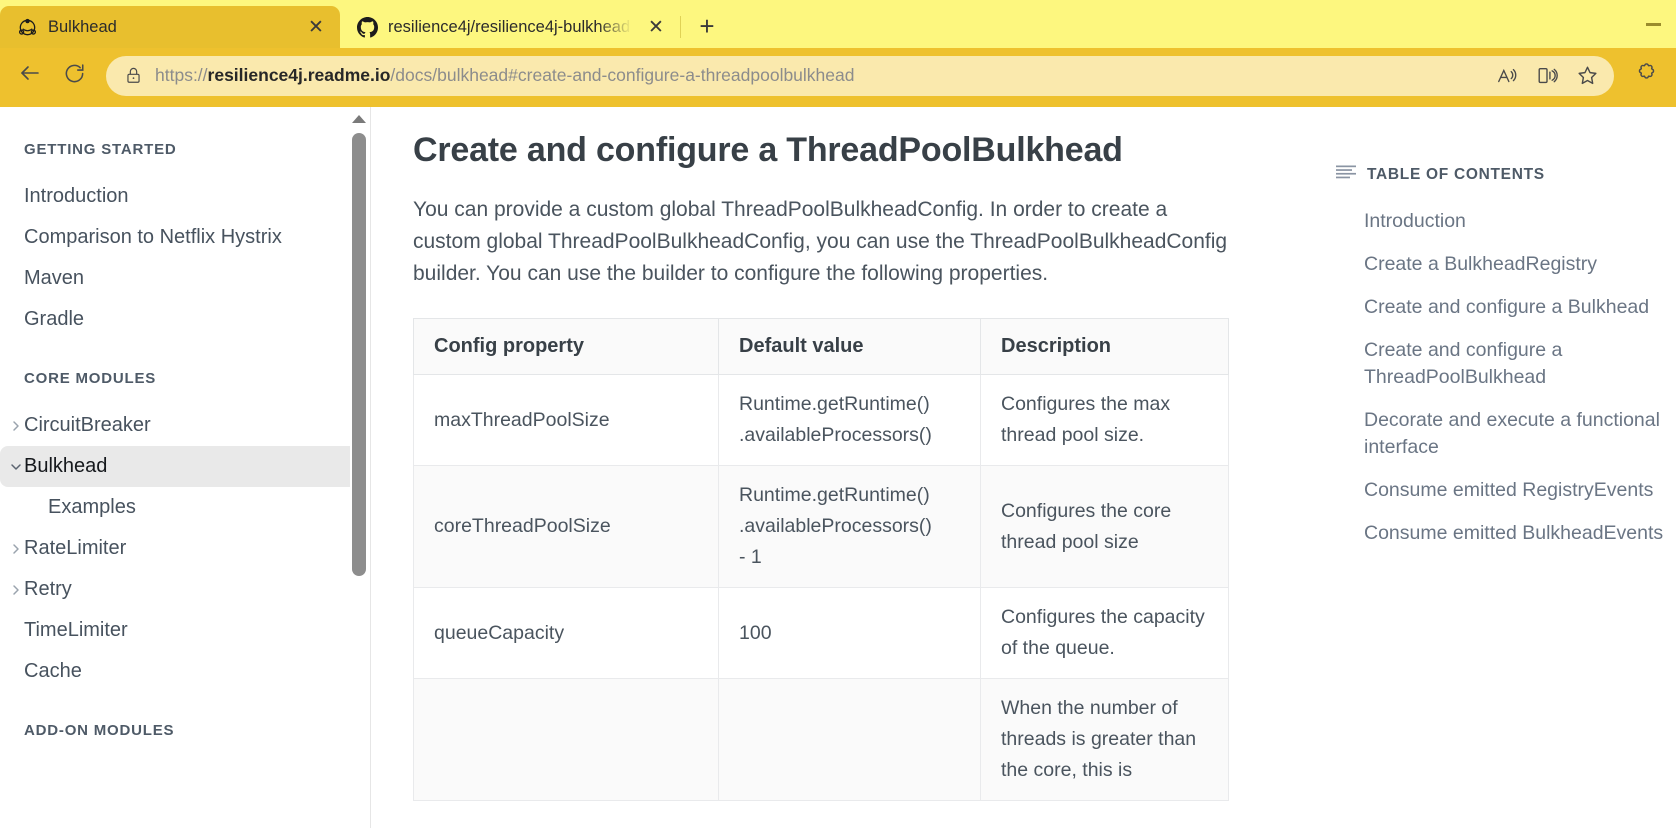 This screenshot has width=1676, height=828. Describe the element at coordinates (181, 671) in the screenshot. I see `sidebar-item-cache: Cache` at that location.